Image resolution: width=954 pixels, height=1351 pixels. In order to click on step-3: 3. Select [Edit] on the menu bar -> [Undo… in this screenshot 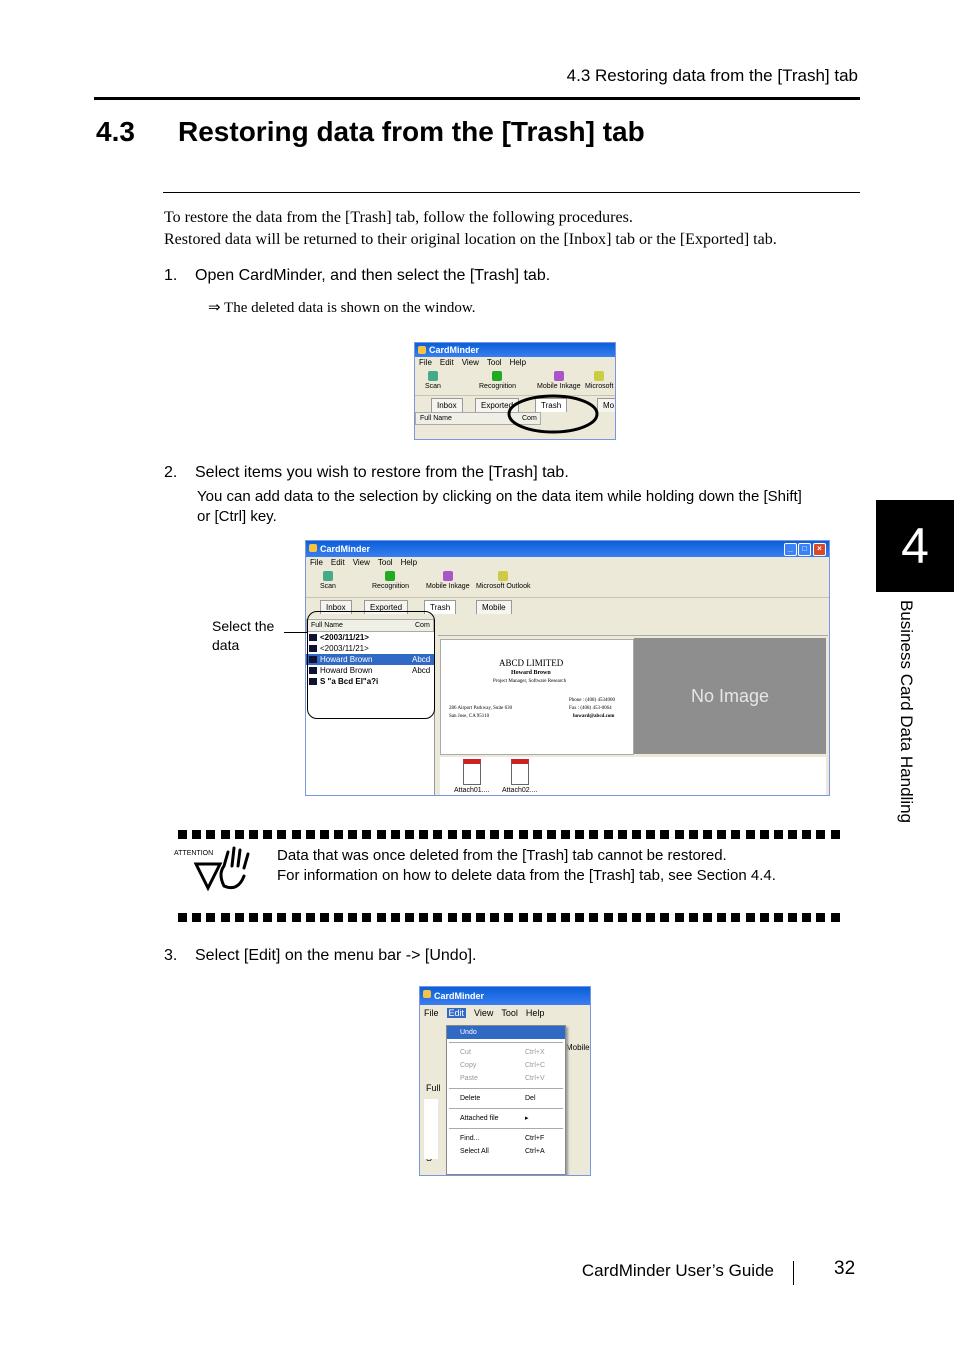, I will do `click(320, 956)`.